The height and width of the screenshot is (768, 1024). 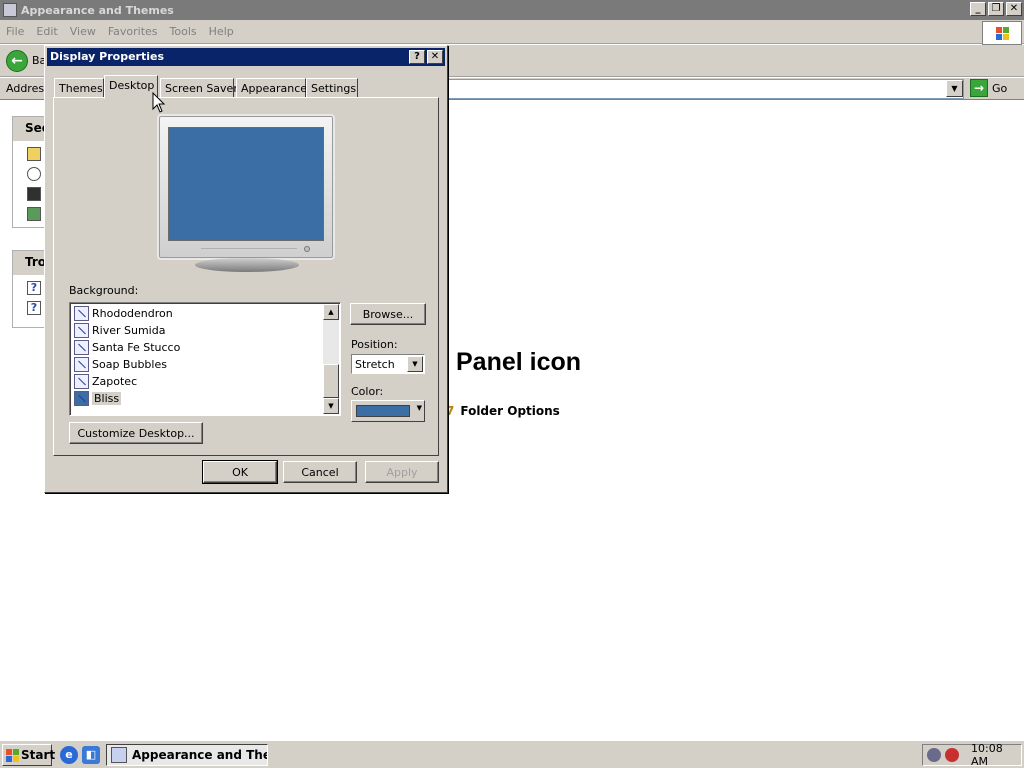 I want to click on folder-options-link: 7 Folder Options, so click(x=503, y=411).